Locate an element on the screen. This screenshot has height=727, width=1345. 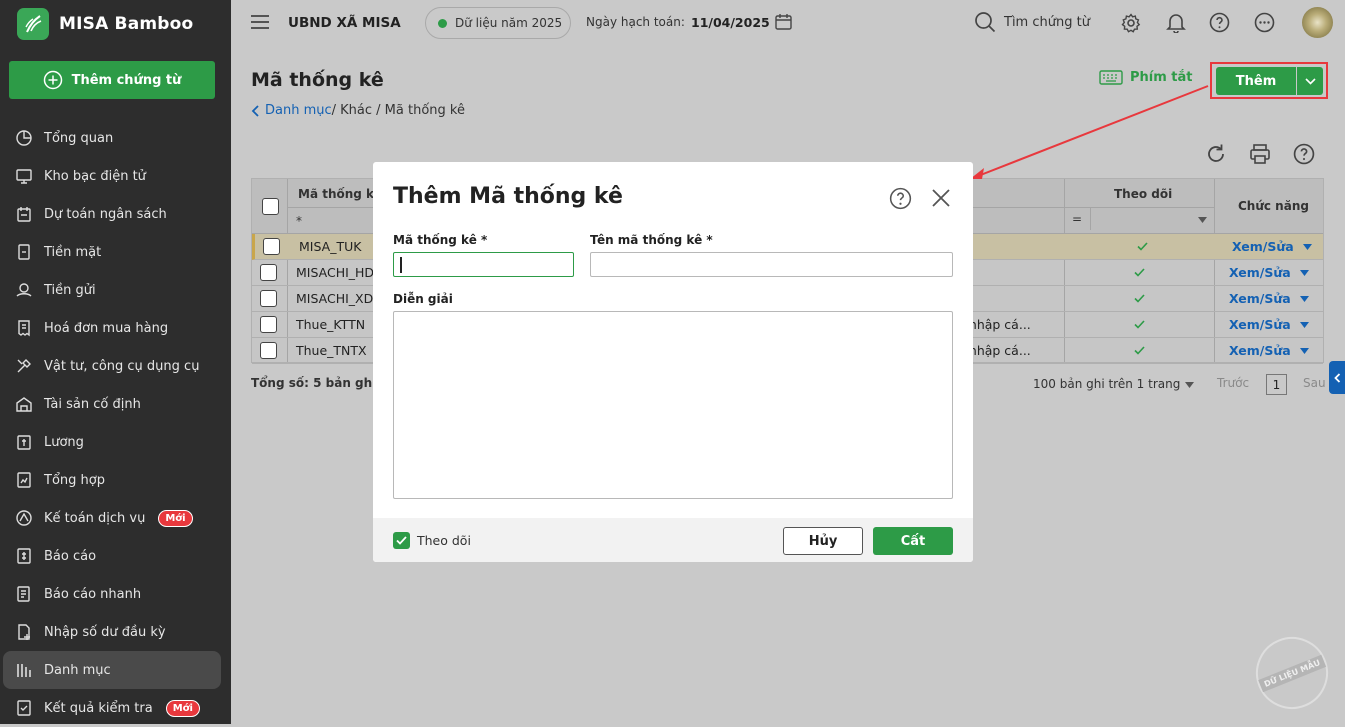
sidebar-item-3: Tiền mặt is located at coordinates (115, 252).